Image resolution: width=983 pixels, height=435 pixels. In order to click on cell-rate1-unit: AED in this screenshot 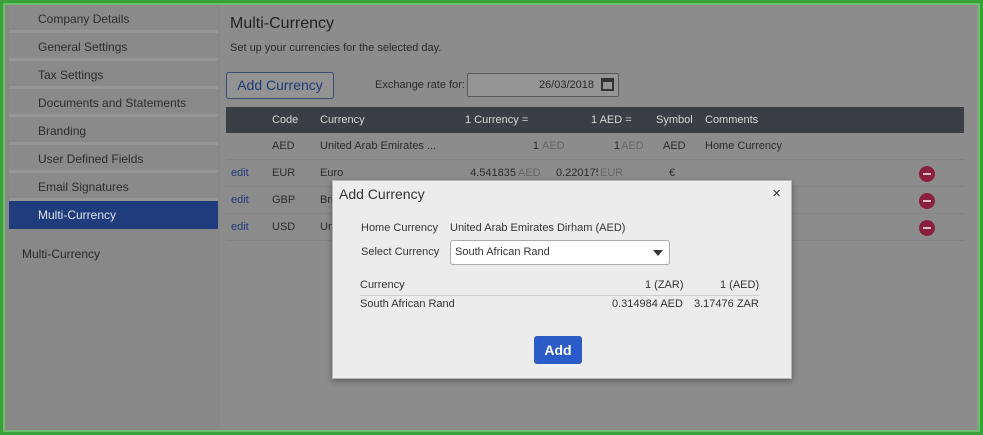, I will do `click(553, 146)`.